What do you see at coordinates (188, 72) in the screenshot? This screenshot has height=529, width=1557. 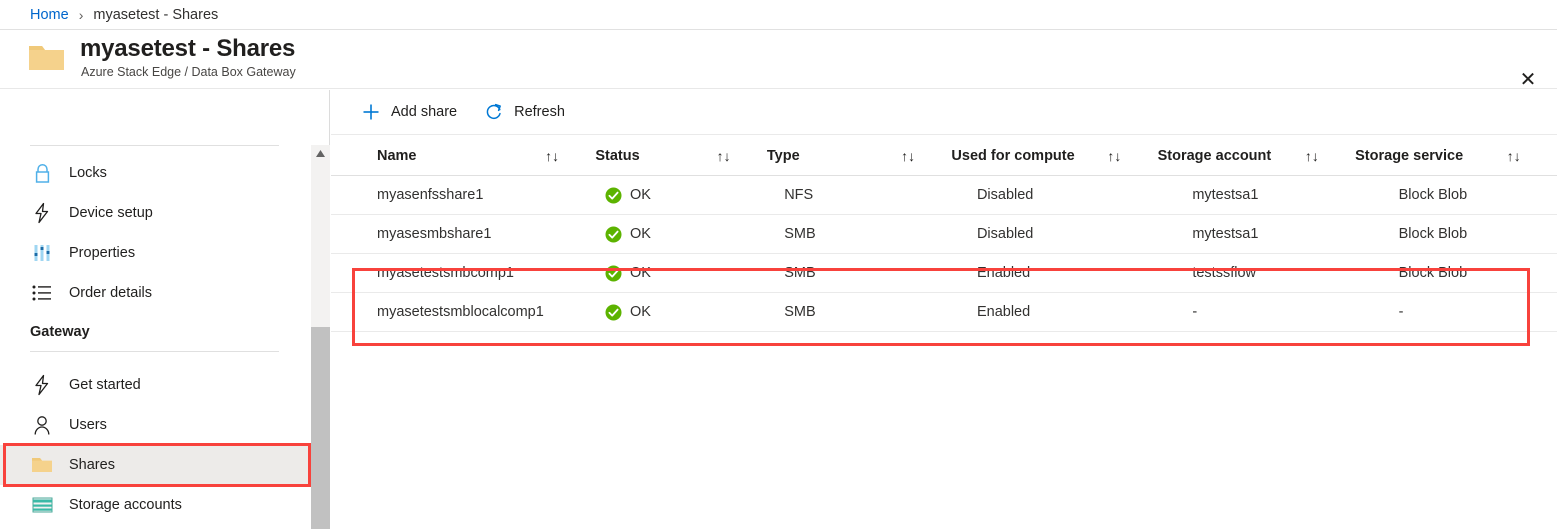 I see `page-subtitle: Azure Stack Edge / Data Box Gateway` at bounding box center [188, 72].